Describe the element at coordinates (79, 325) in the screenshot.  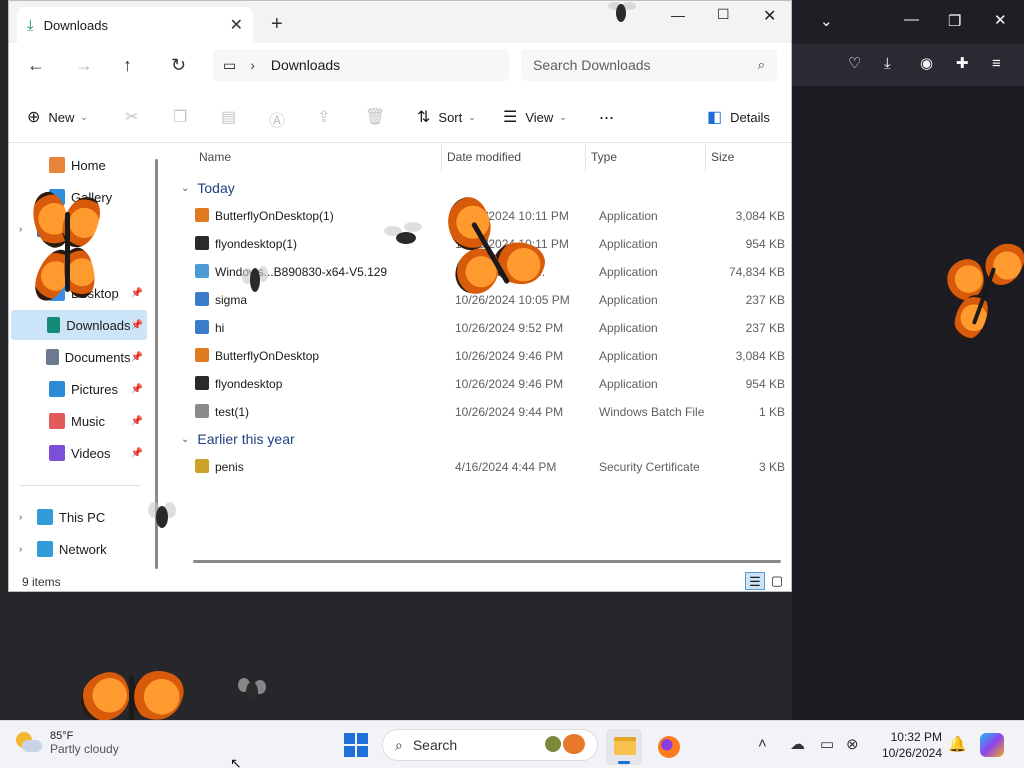
I see `sidebar-item-downloads: Downloads 📌` at that location.